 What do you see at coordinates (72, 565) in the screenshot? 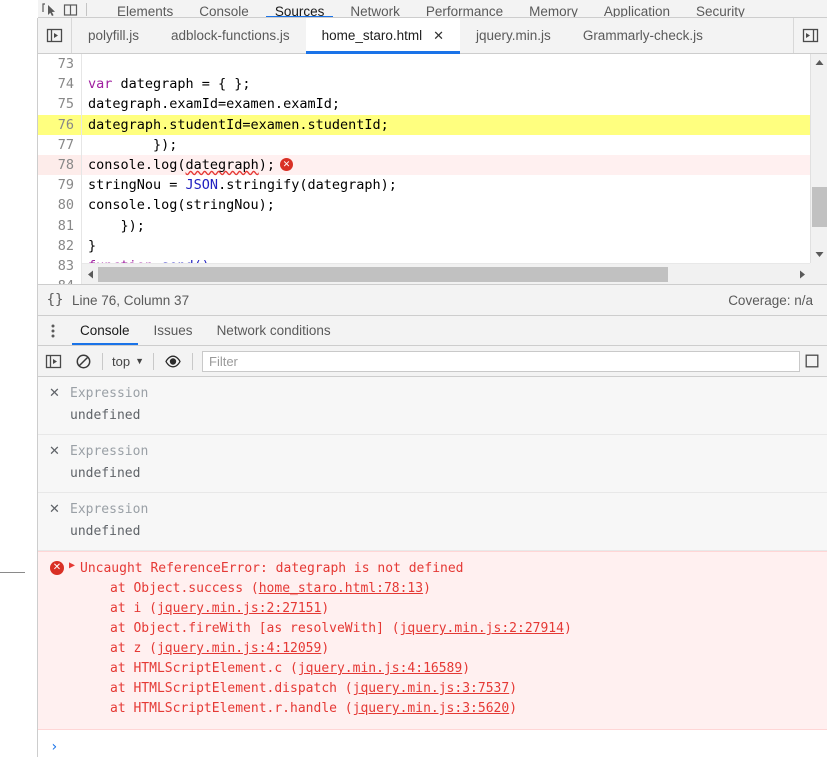
I see `expand-arrow-icon: ▶` at bounding box center [72, 565].